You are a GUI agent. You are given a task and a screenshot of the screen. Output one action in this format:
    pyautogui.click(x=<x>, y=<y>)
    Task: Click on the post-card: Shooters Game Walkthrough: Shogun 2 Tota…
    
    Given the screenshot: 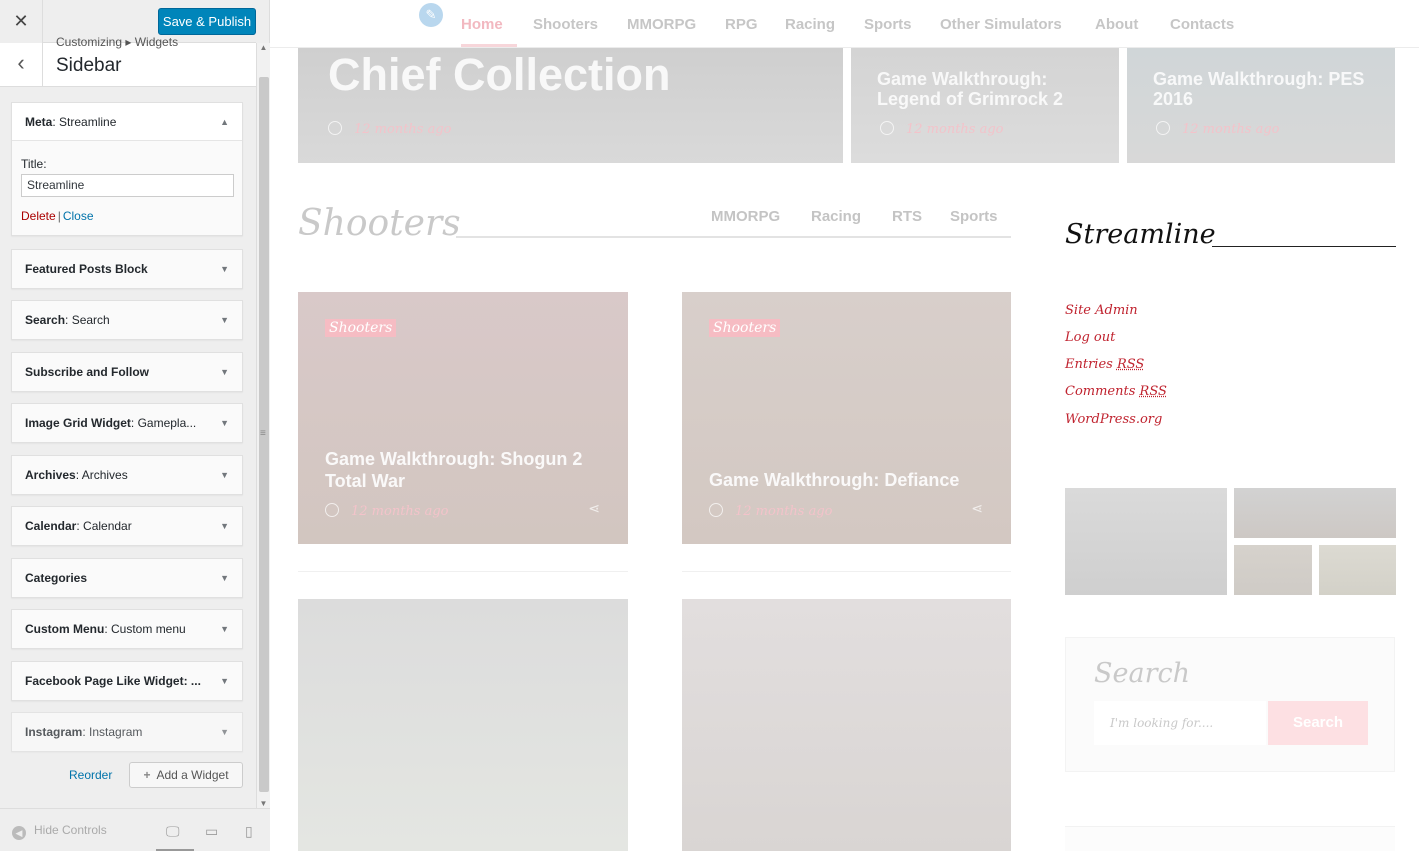 What is the action you would take?
    pyautogui.click(x=463, y=418)
    